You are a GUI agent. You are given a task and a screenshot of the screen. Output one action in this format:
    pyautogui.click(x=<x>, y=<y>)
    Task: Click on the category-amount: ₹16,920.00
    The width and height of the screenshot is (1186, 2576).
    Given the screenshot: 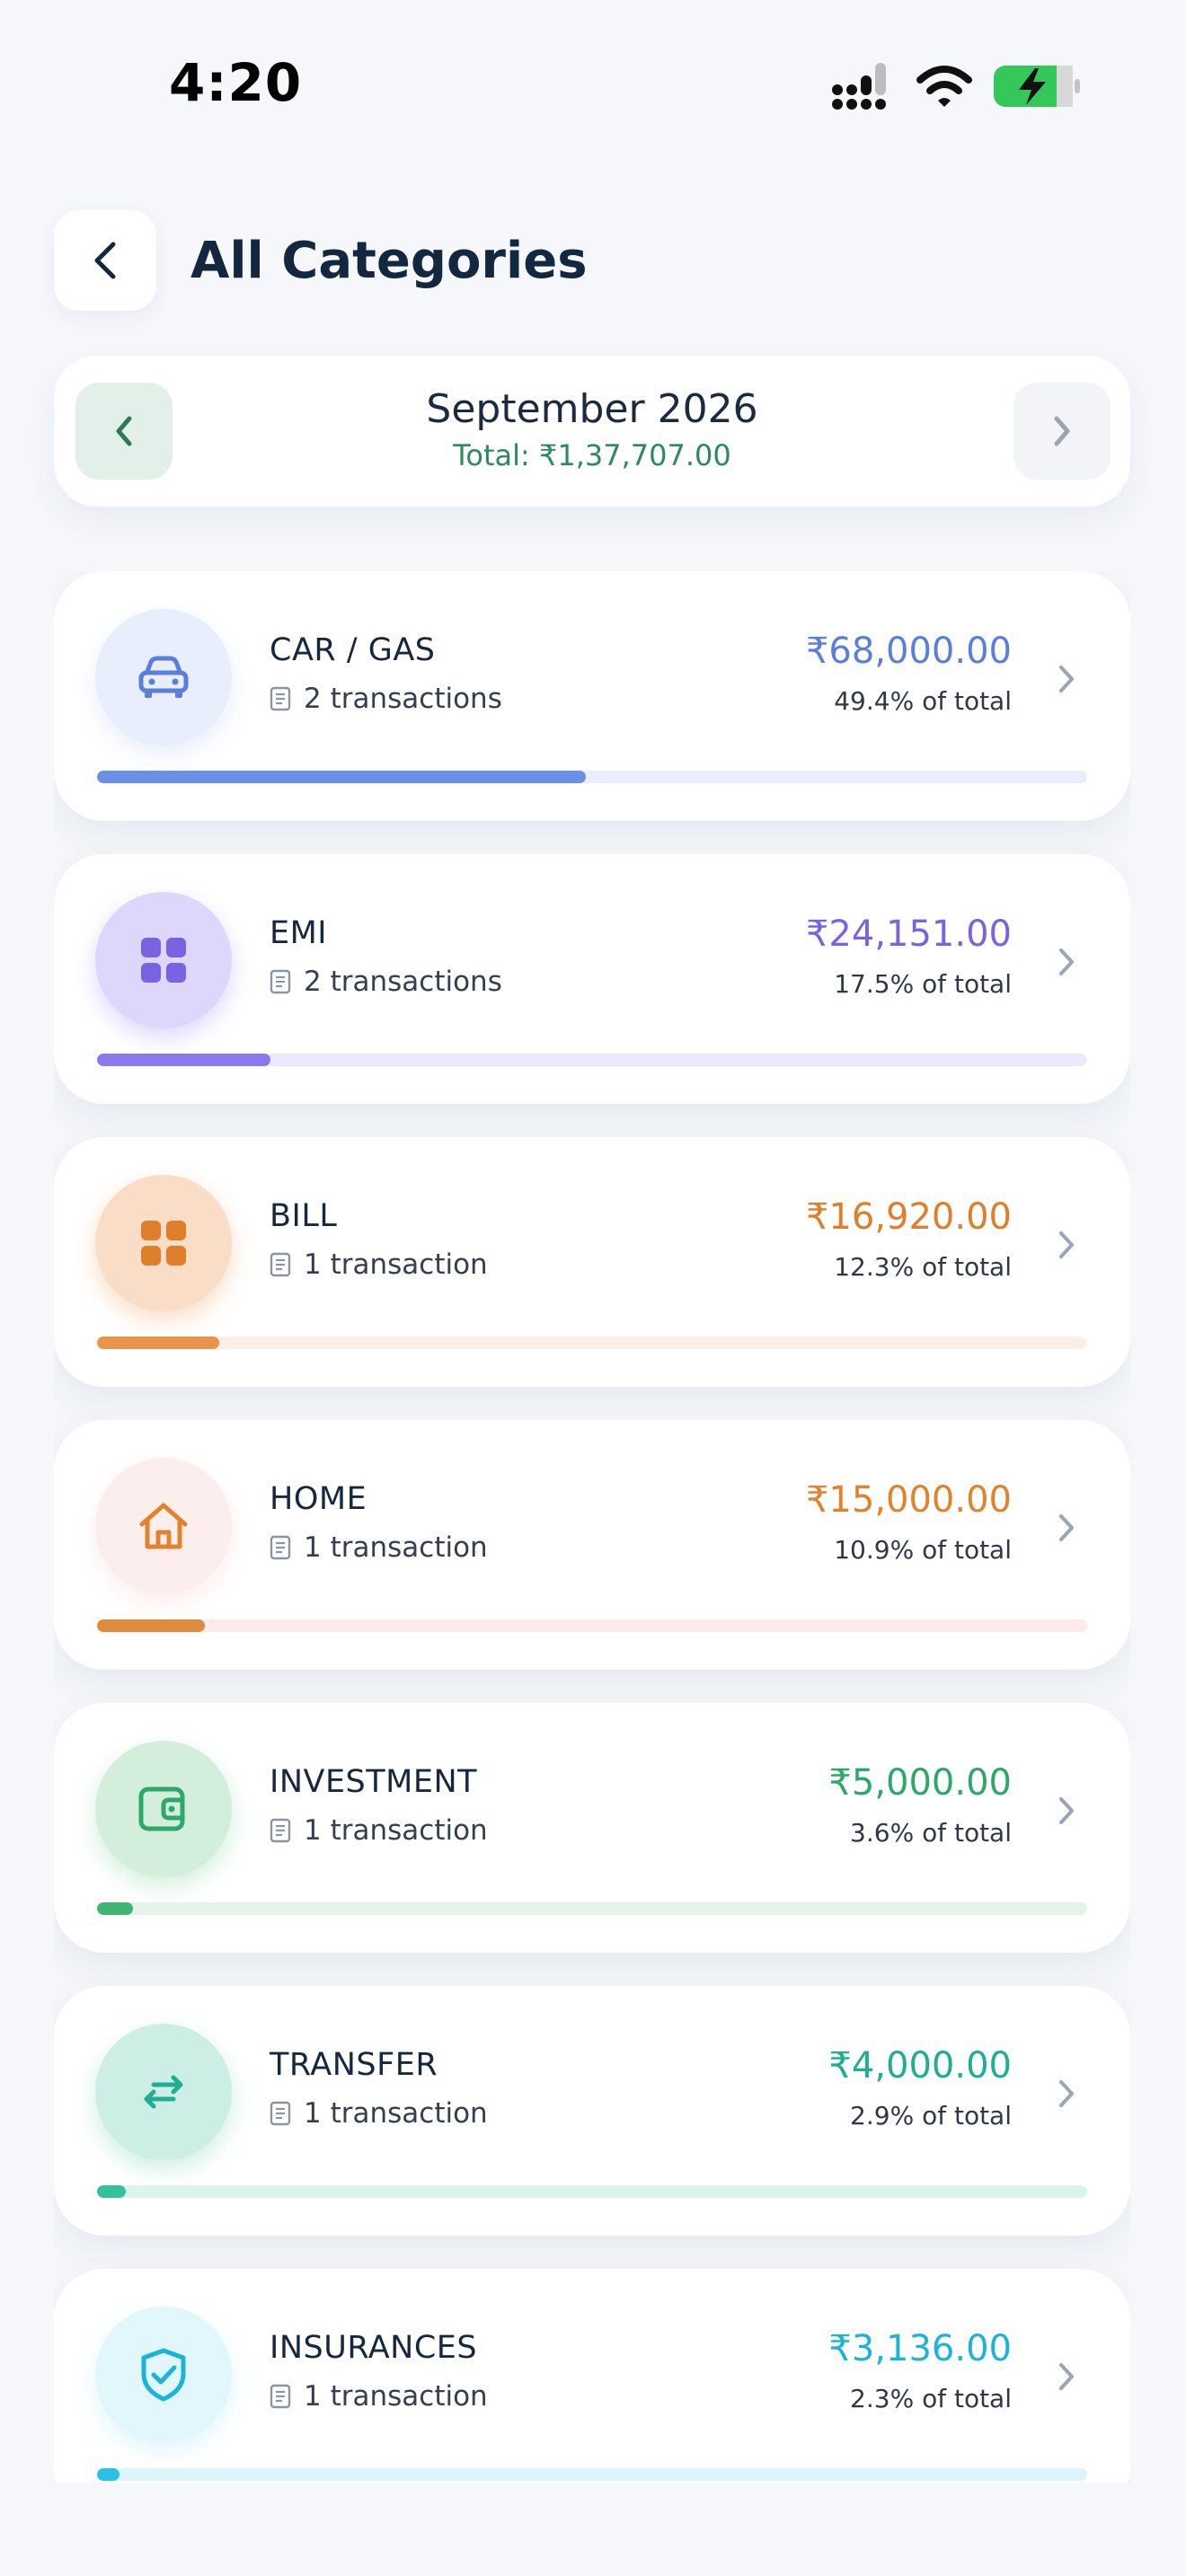 What is the action you would take?
    pyautogui.click(x=908, y=1217)
    